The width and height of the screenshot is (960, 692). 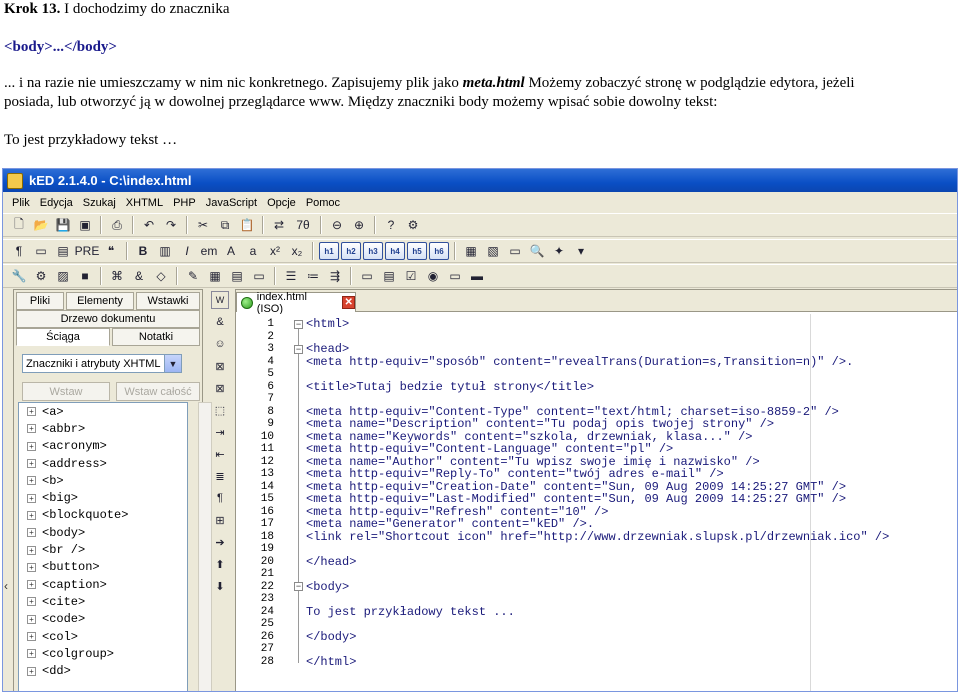 I want to click on textarea-icon: ▭, so click(x=455, y=276).